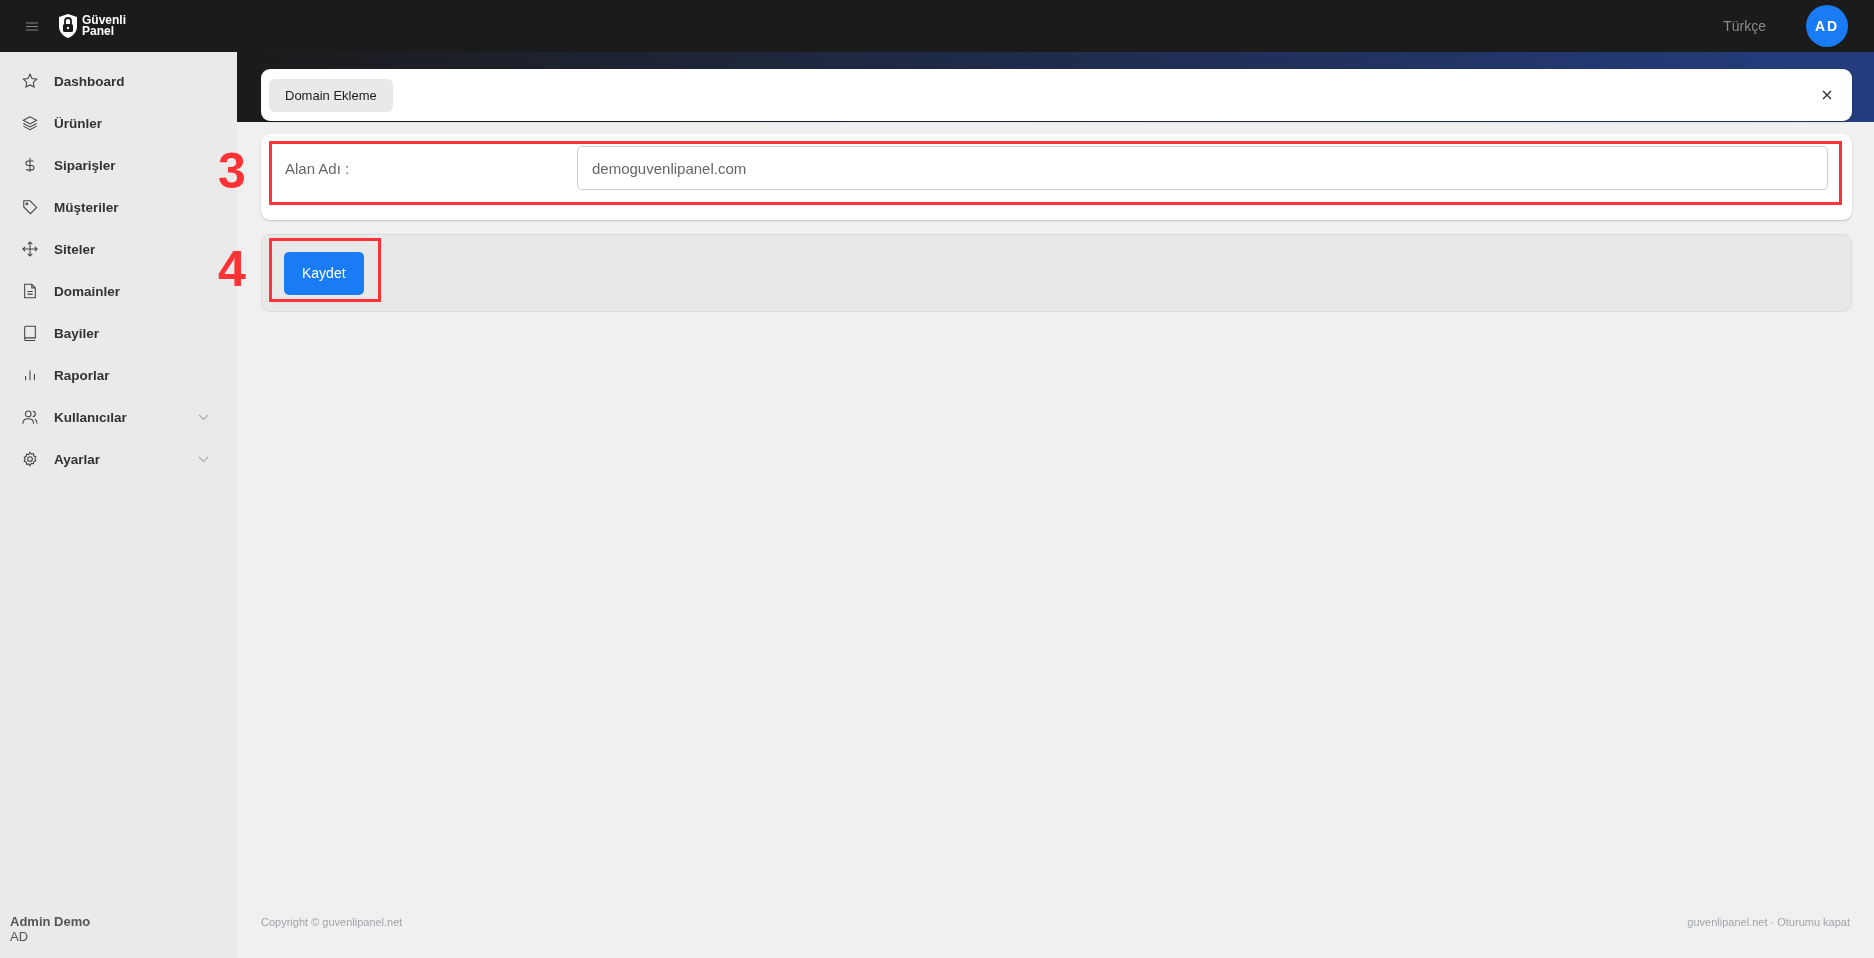 The height and width of the screenshot is (958, 1874). Describe the element at coordinates (1827, 95) in the screenshot. I see `close-icon` at that location.